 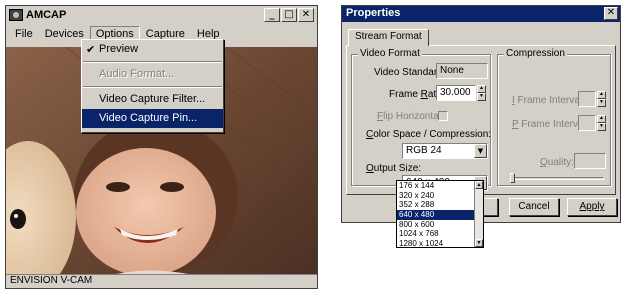 I want to click on list-item: 1024 x 768, so click(x=440, y=234).